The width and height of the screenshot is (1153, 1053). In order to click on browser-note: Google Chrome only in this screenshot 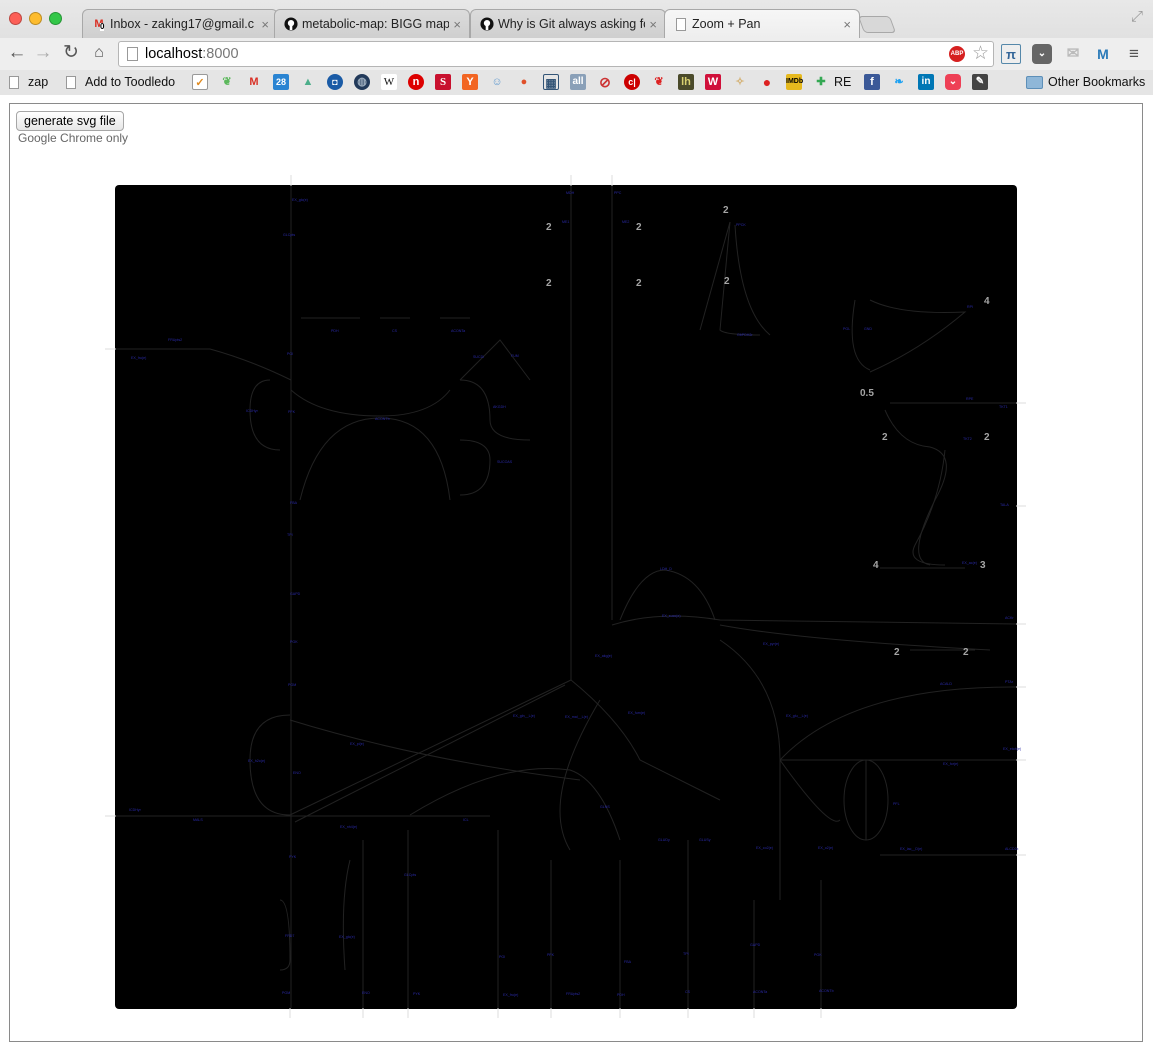, I will do `click(73, 138)`.